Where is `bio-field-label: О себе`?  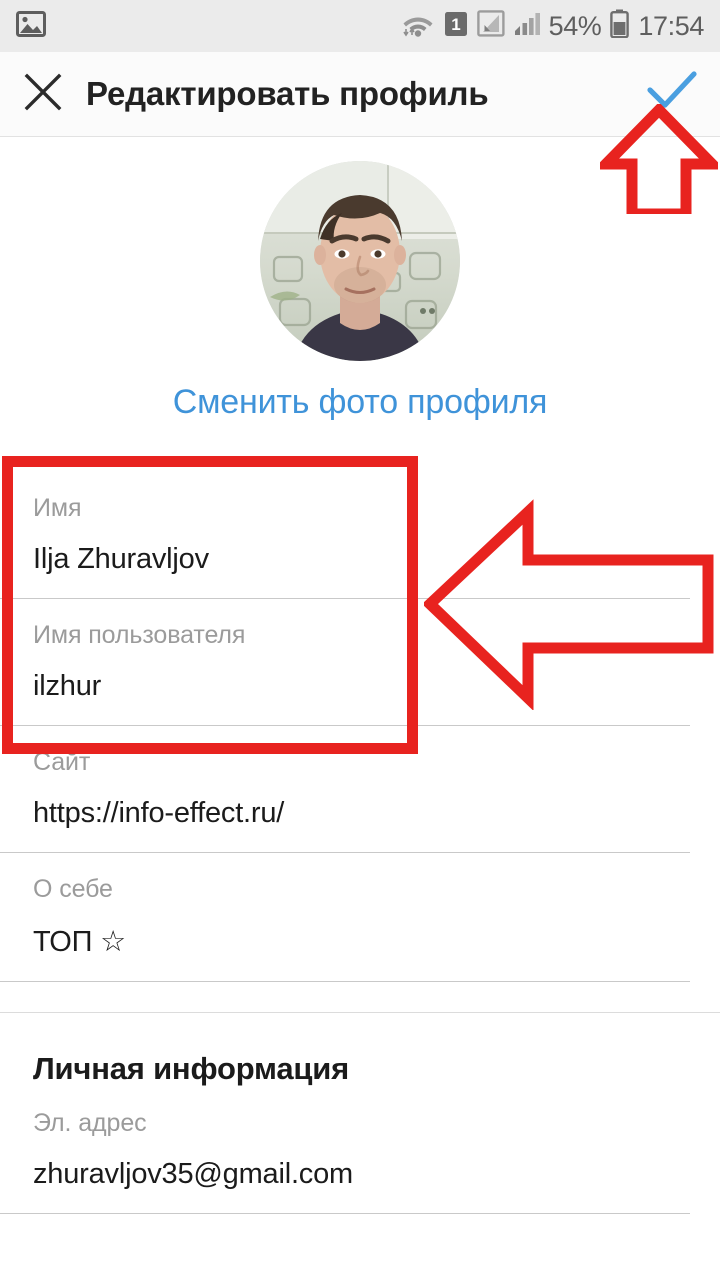
bio-field-label: О себе is located at coordinates (73, 889).